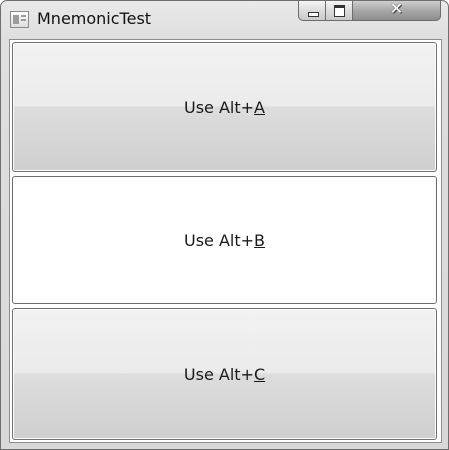  Describe the element at coordinates (312, 11) in the screenshot. I see `minimize-button` at that location.